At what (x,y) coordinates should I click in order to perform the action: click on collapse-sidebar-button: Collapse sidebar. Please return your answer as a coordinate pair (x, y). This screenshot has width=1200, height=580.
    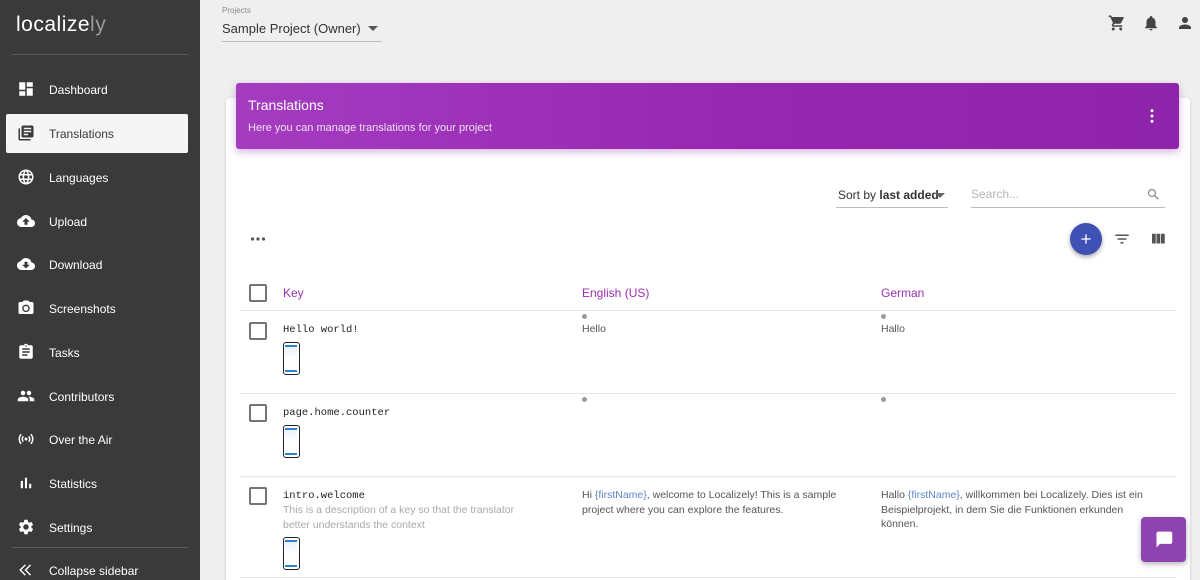
    Looking at the image, I should click on (97, 565).